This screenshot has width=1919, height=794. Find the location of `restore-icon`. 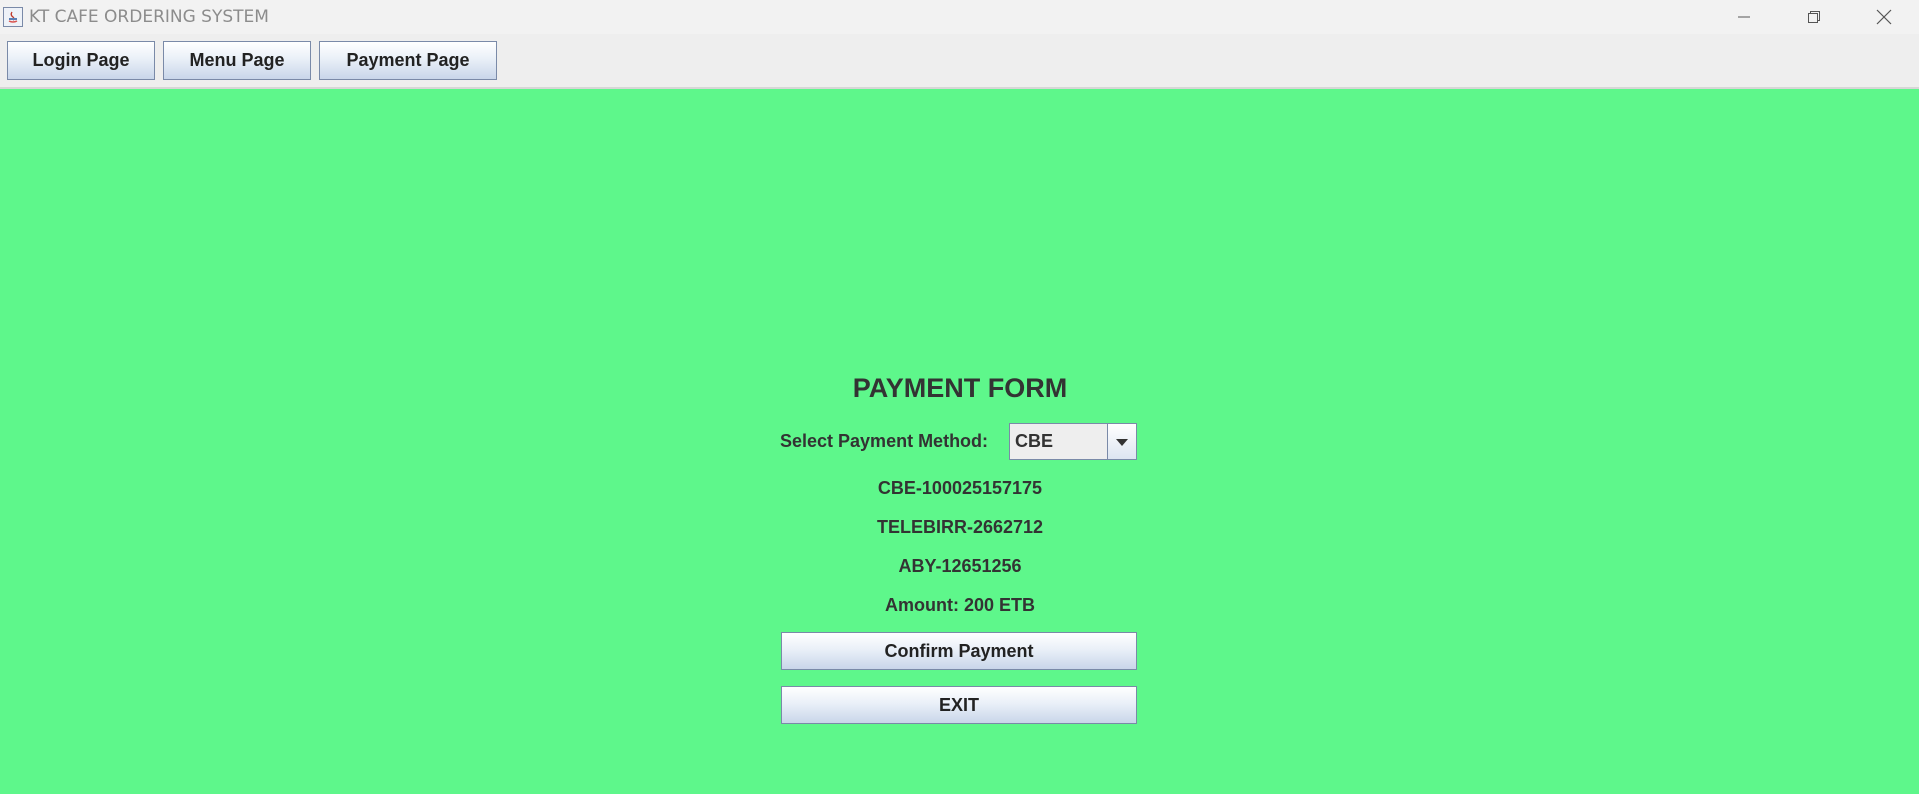

restore-icon is located at coordinates (1814, 17).